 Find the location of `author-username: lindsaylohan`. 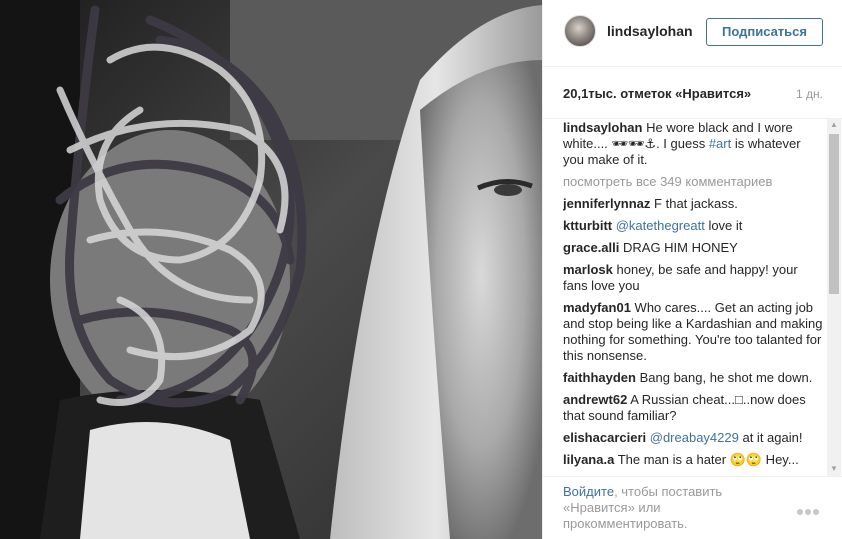

author-username: lindsaylohan is located at coordinates (650, 31).